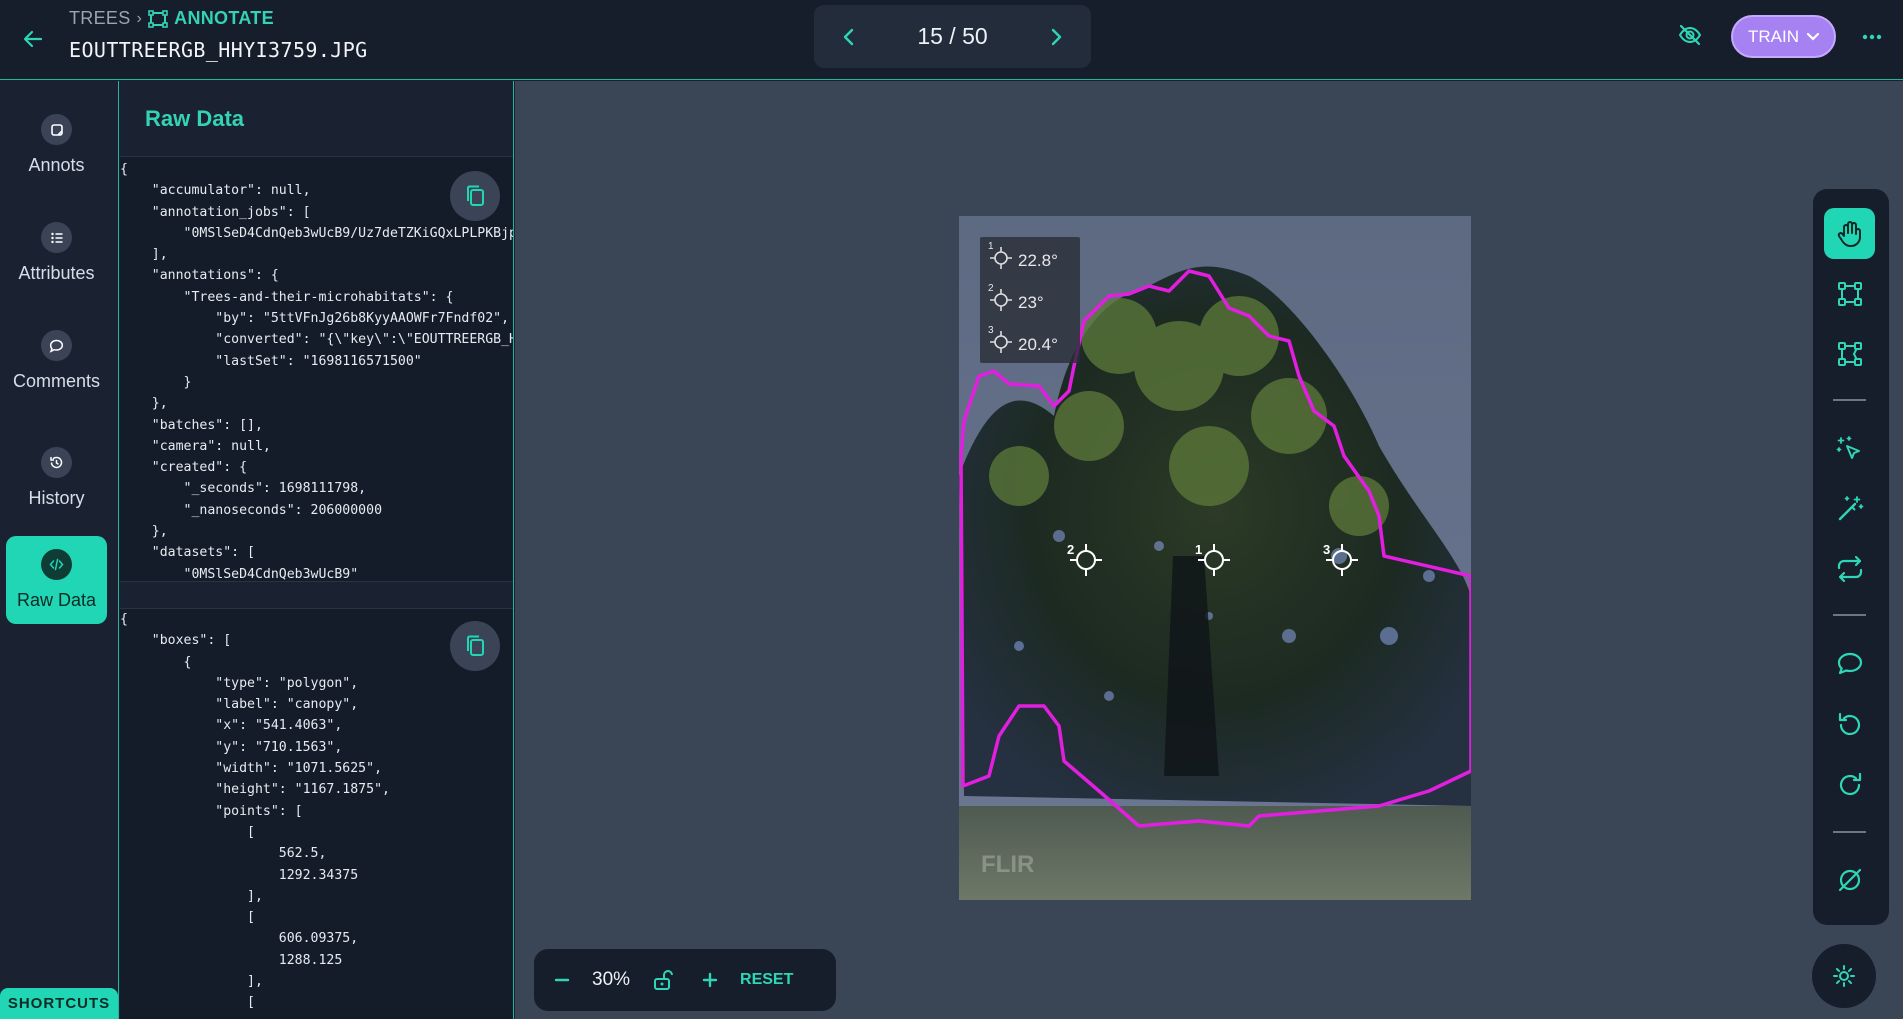  I want to click on readout-value: 22.8°, so click(1038, 260).